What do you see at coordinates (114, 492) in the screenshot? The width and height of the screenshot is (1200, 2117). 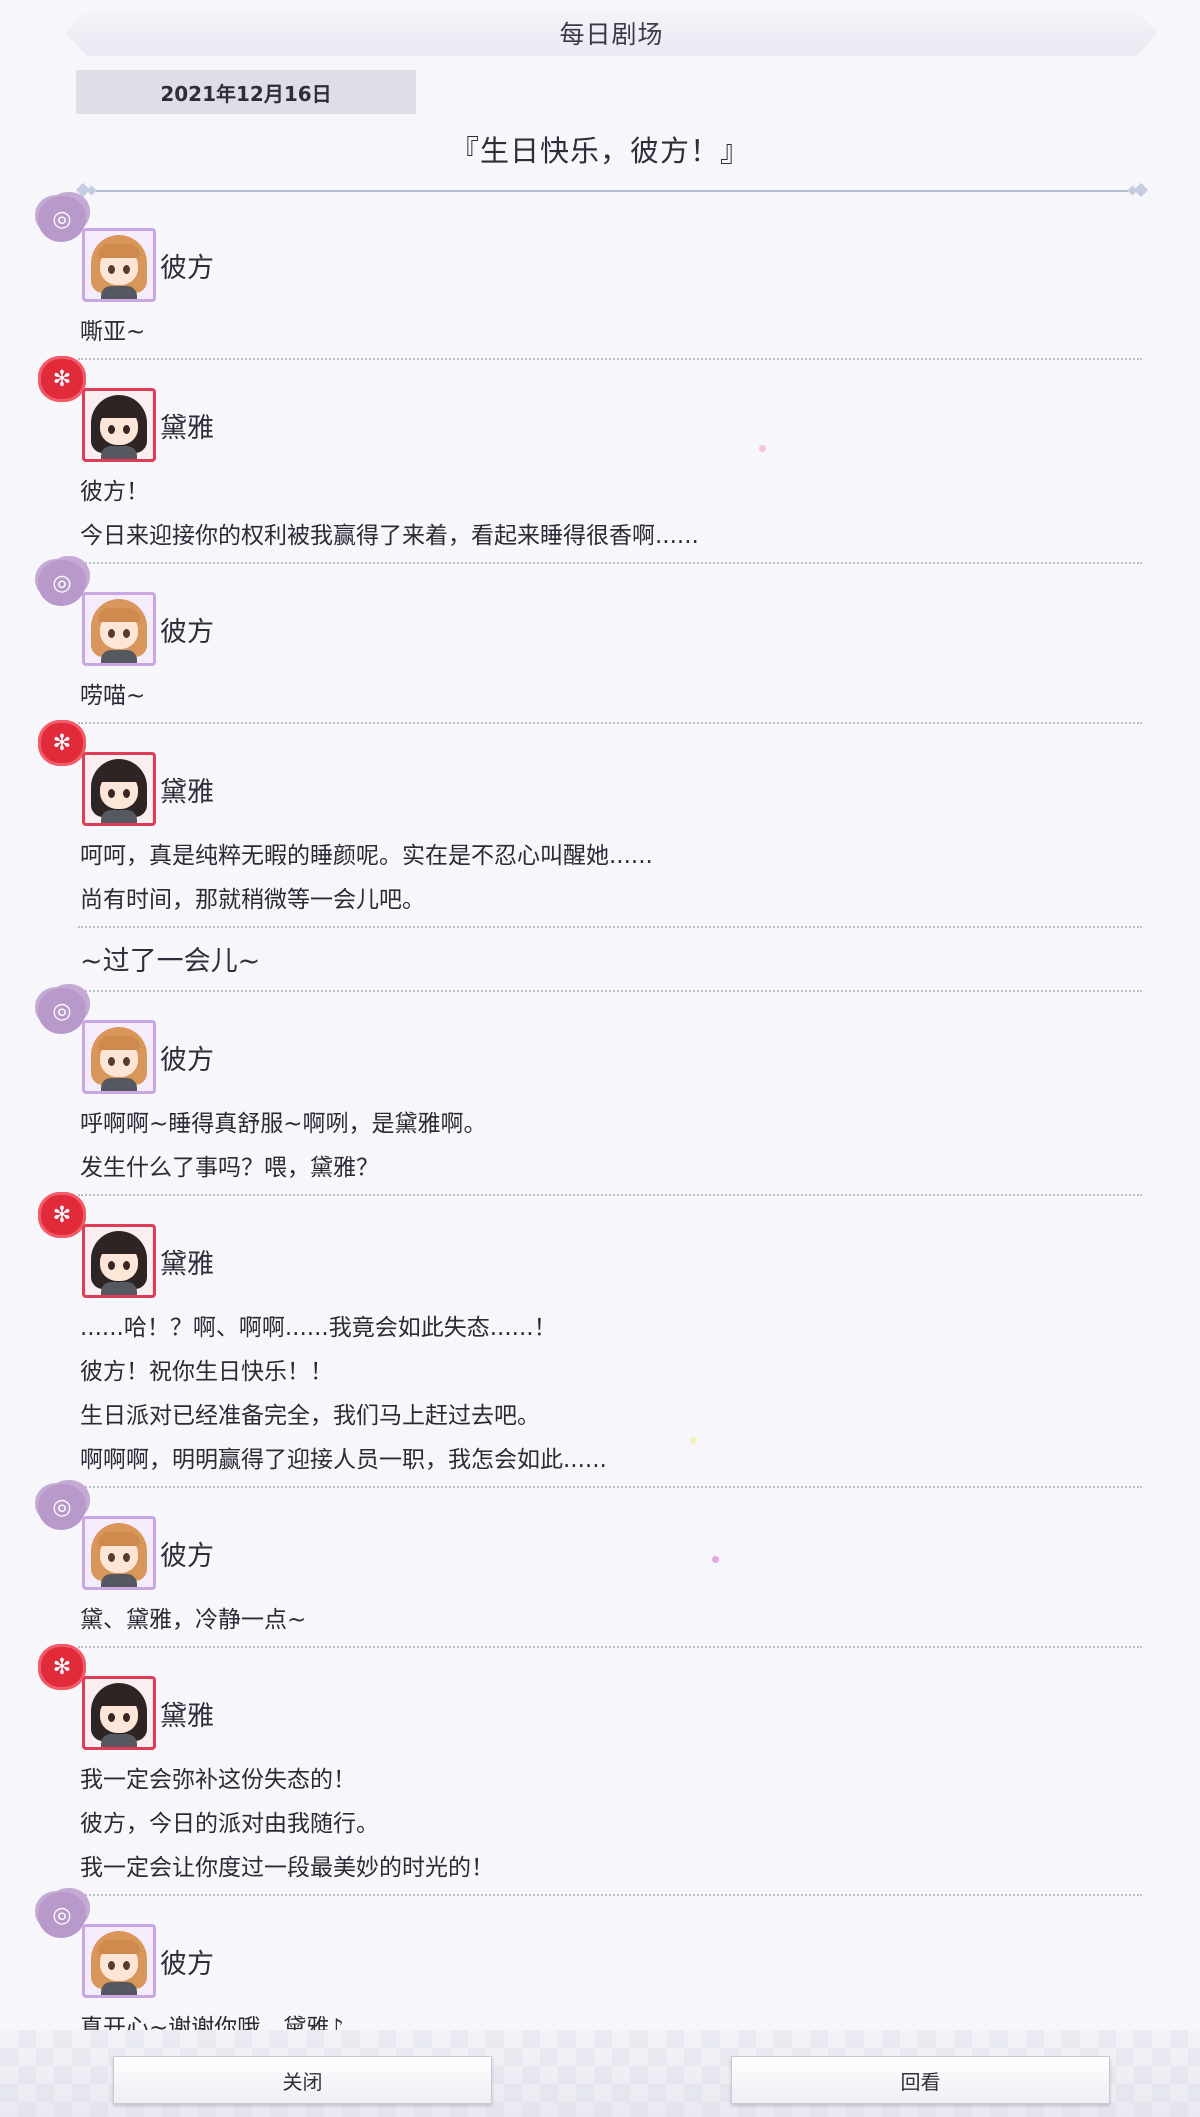 I see `dialogue-line: 彼方！` at bounding box center [114, 492].